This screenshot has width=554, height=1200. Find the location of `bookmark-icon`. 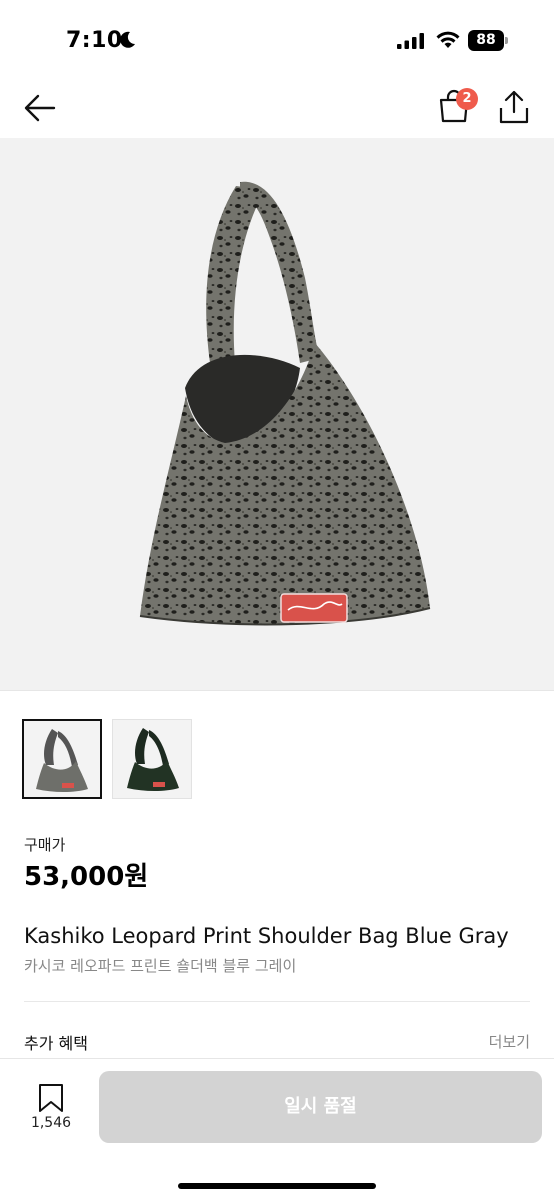

bookmark-icon is located at coordinates (51, 1098).